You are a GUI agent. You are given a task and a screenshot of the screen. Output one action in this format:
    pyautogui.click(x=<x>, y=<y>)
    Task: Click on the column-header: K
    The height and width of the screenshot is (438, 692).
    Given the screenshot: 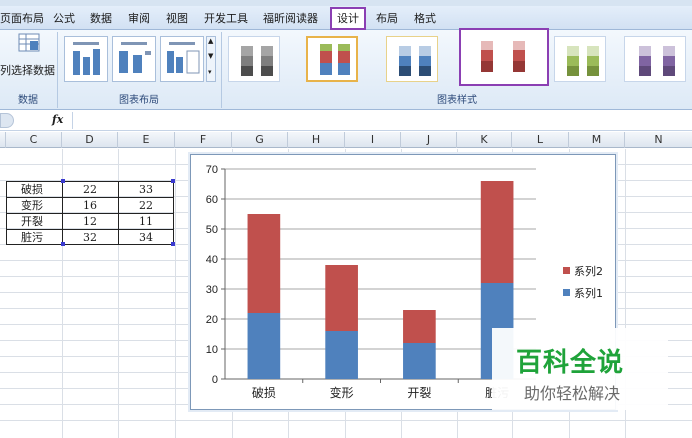 What is the action you would take?
    pyautogui.click(x=484, y=140)
    